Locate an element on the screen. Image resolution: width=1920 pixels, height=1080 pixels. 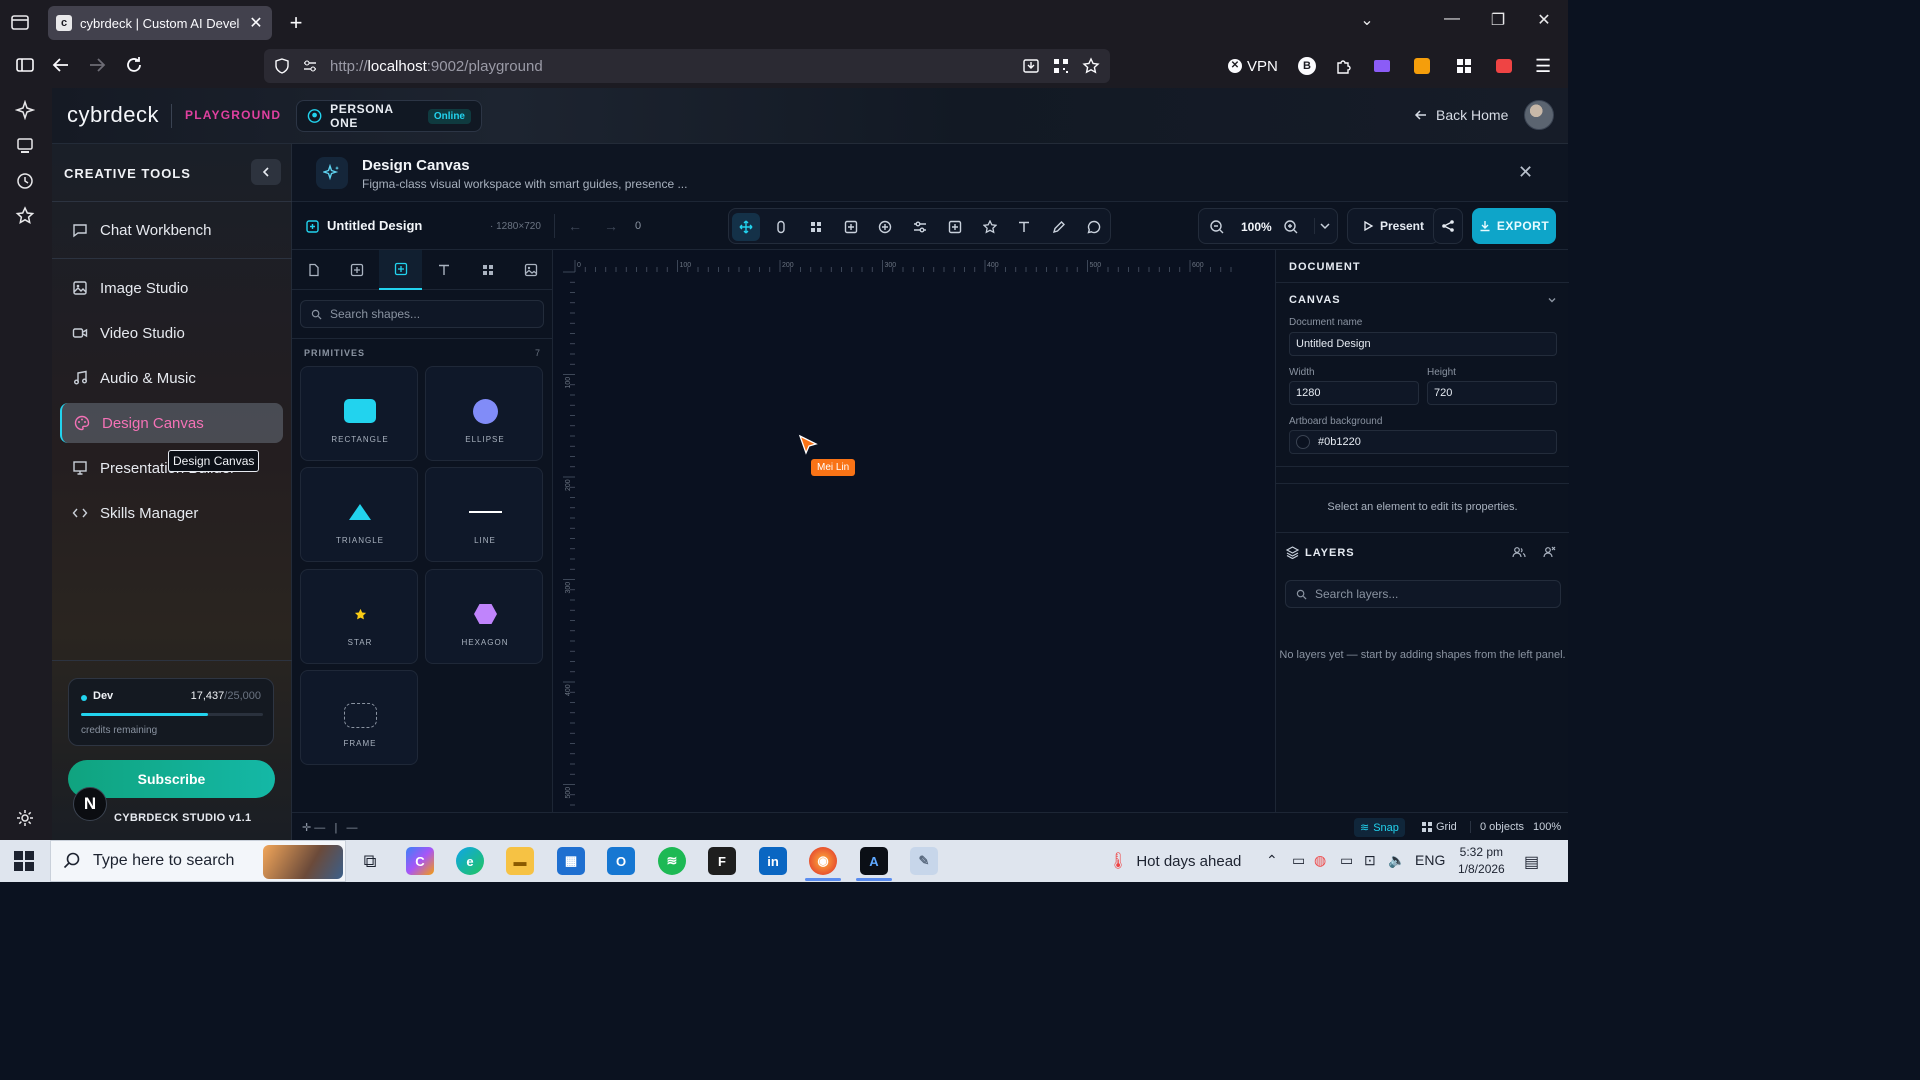
bookmark-star-icon is located at coordinates (1091, 66).